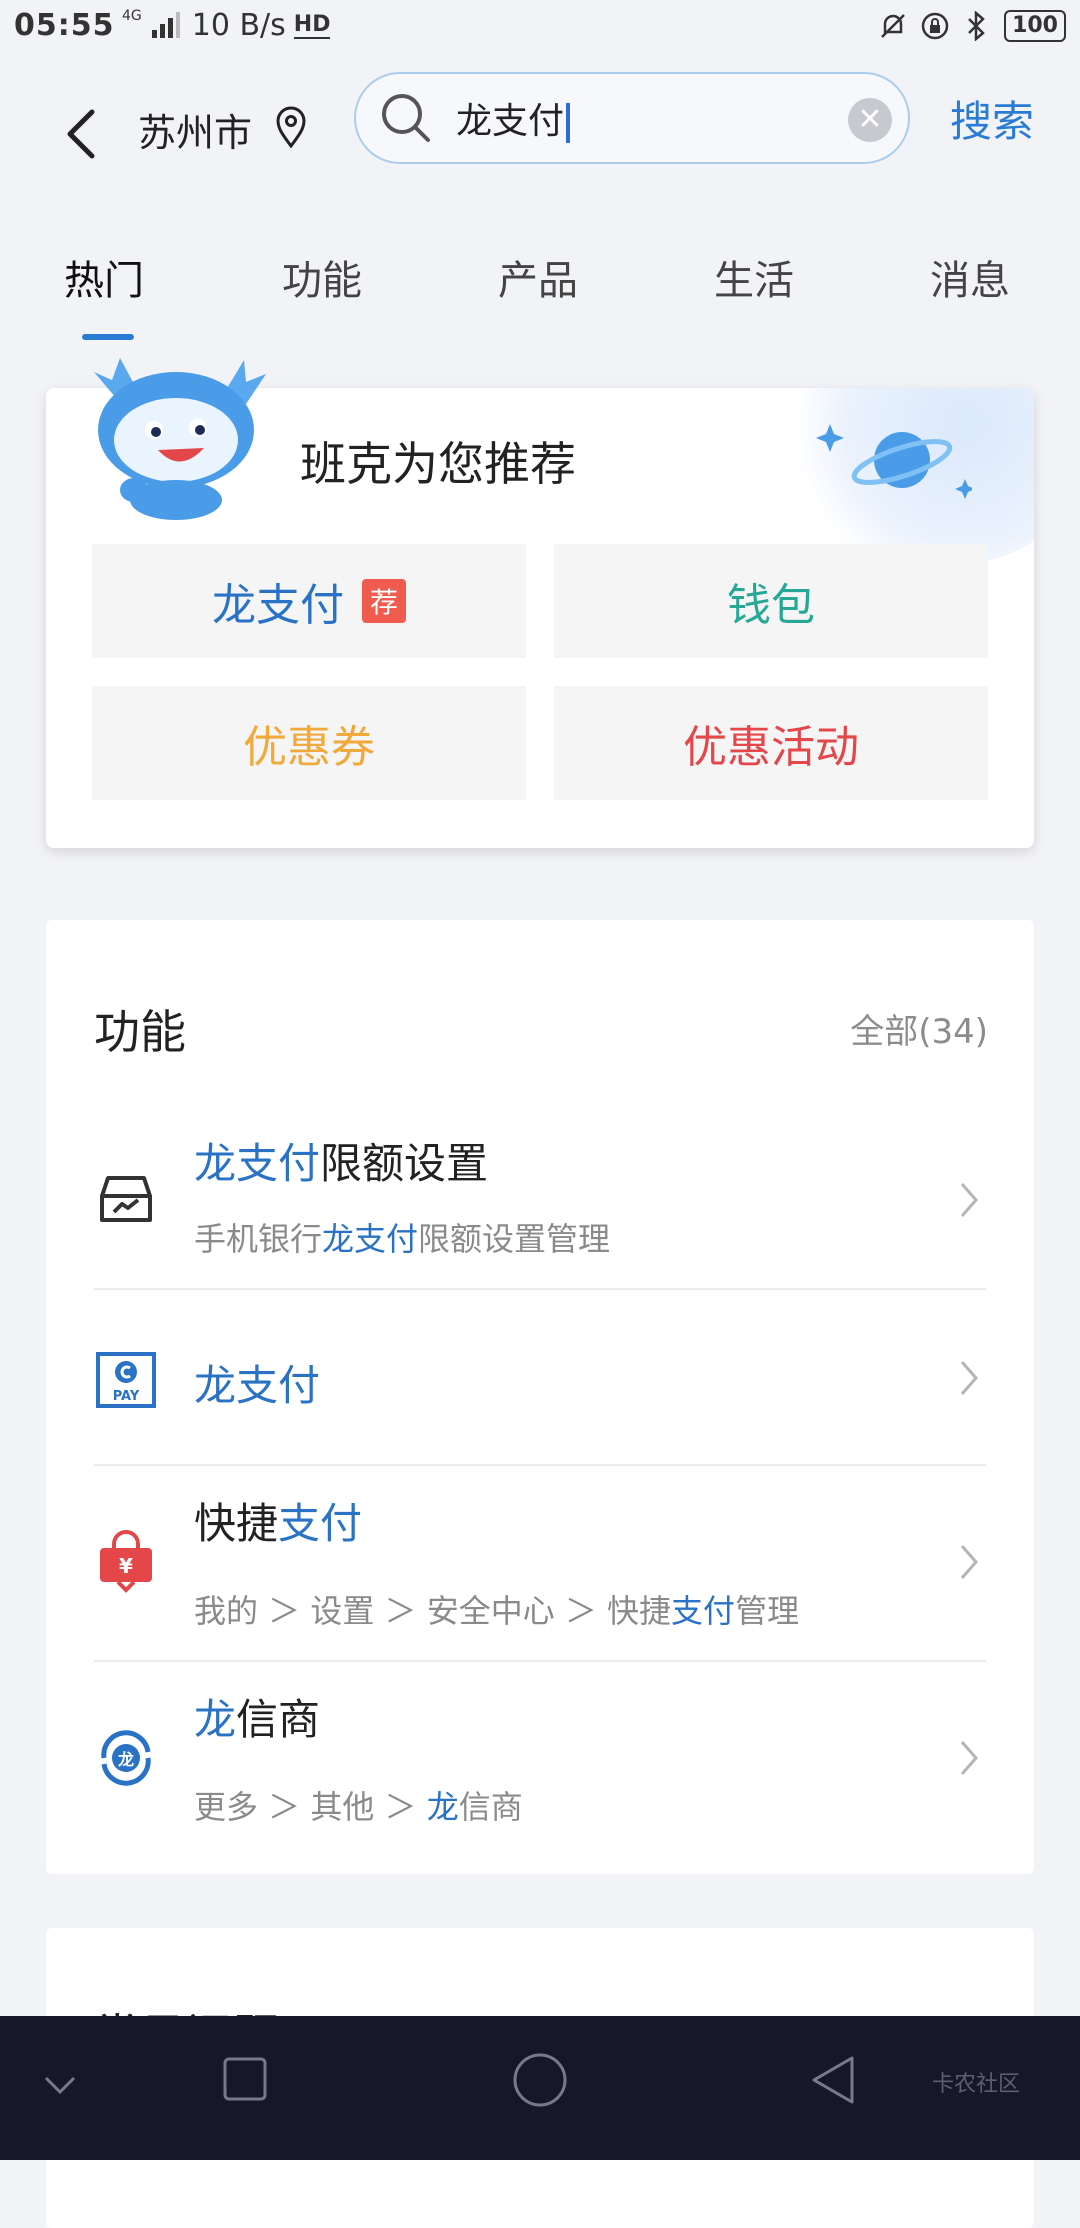 The image size is (1080, 2228). What do you see at coordinates (238, 25) in the screenshot?
I see `net-speed: 10 B/s` at bounding box center [238, 25].